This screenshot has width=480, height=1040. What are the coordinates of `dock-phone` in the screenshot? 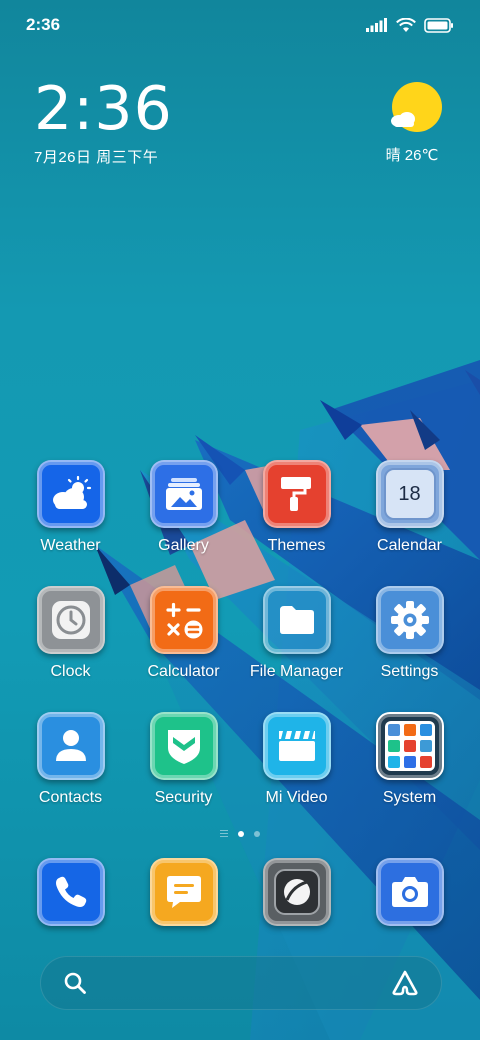 It's located at (70, 892).